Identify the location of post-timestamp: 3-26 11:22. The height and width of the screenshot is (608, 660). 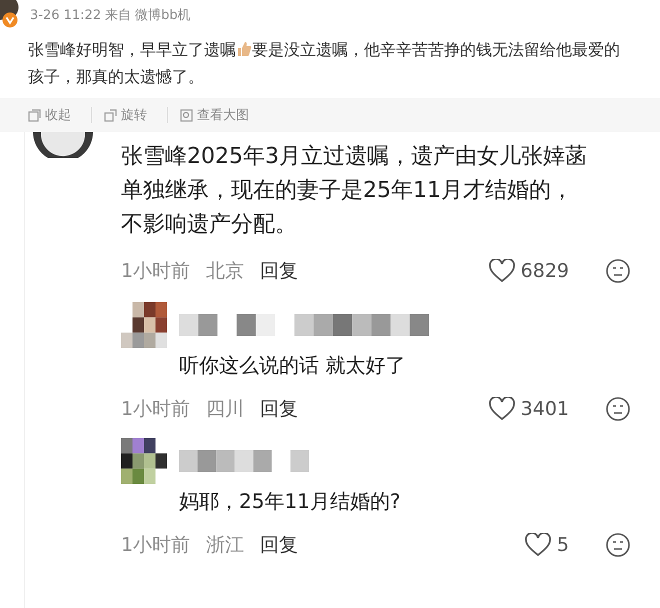
(66, 15).